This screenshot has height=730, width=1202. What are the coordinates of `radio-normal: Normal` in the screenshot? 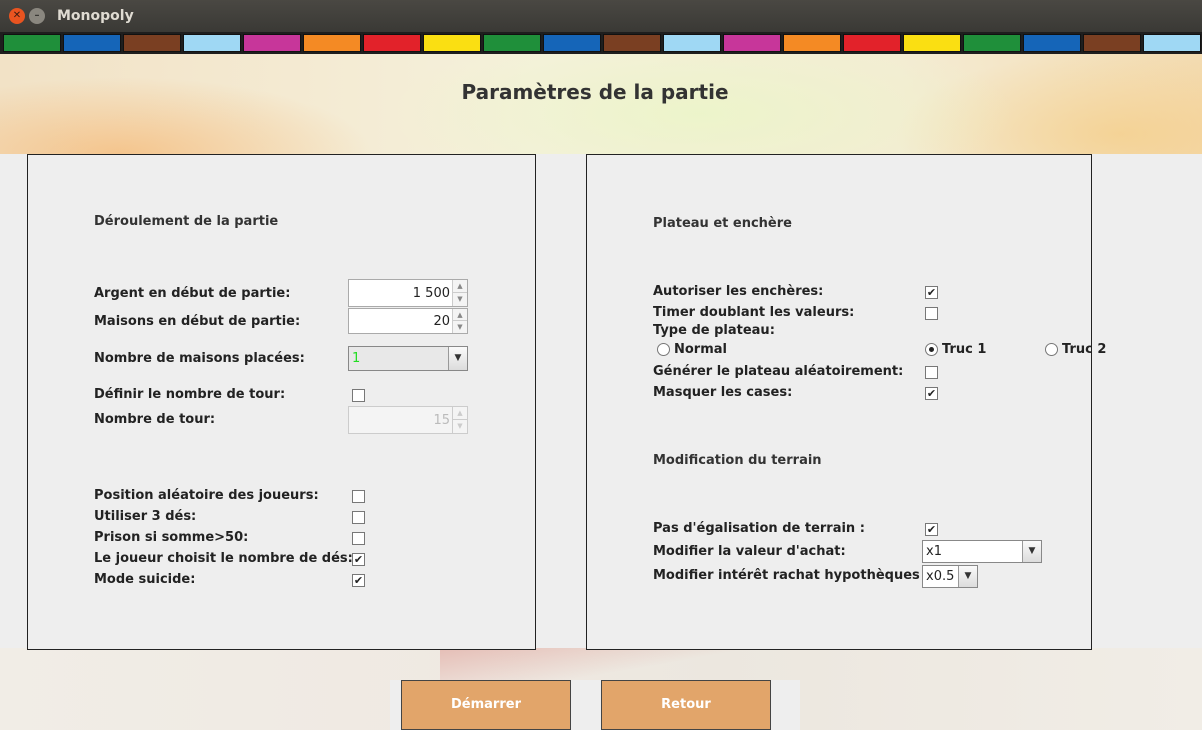 It's located at (717, 350).